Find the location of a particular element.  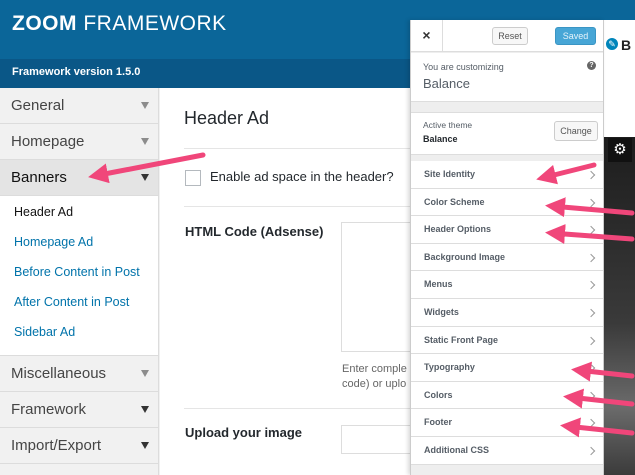

section-color-scheme: Color Scheme is located at coordinates (507, 202).